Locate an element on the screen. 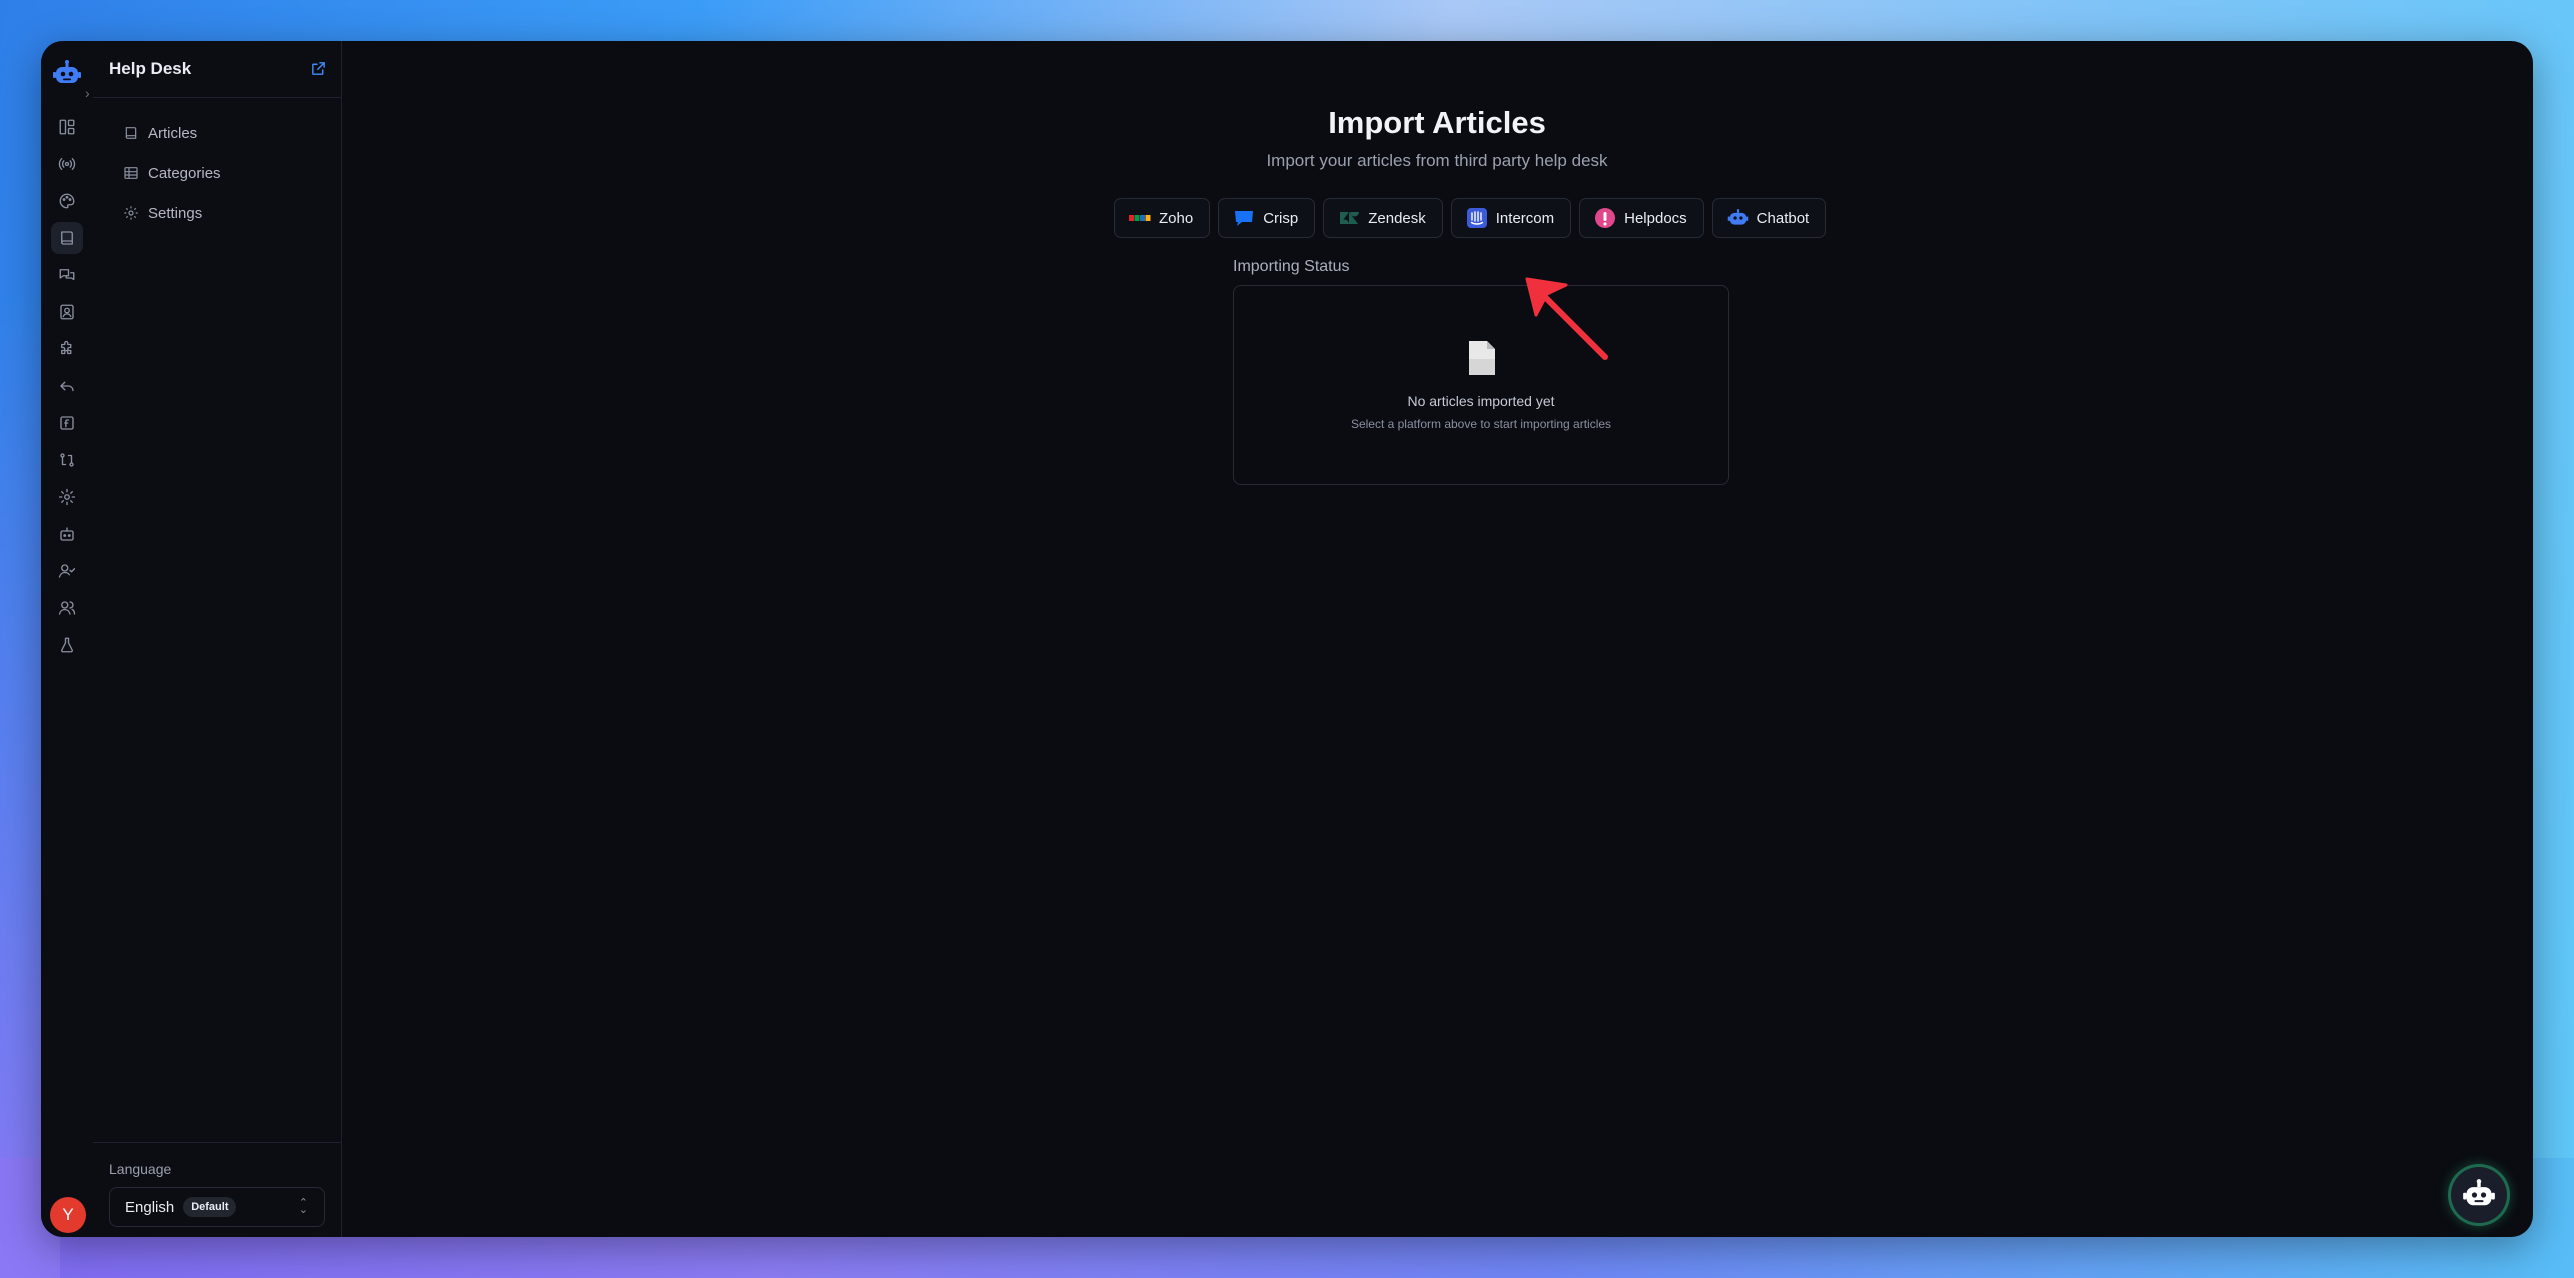 This screenshot has height=1278, width=2574. dashboard-icon is located at coordinates (67, 127).